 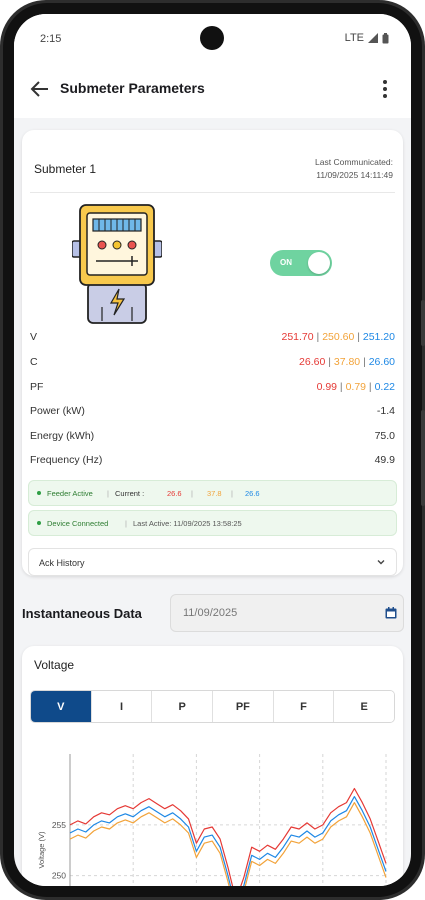 I want to click on volume-up-button, so click(x=423, y=323).